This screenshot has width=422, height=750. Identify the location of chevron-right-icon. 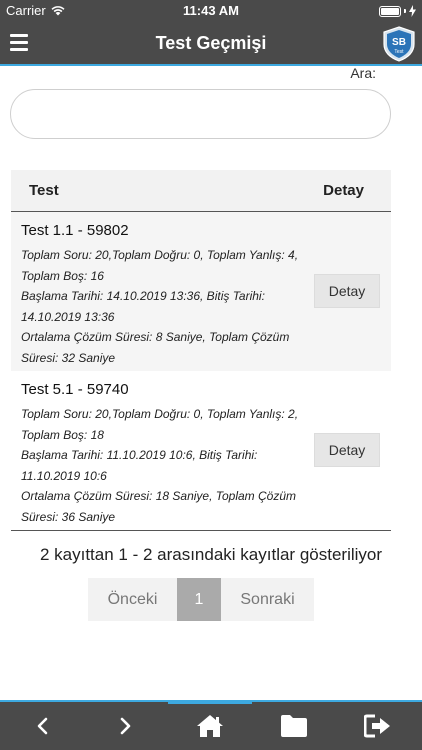
(125, 726).